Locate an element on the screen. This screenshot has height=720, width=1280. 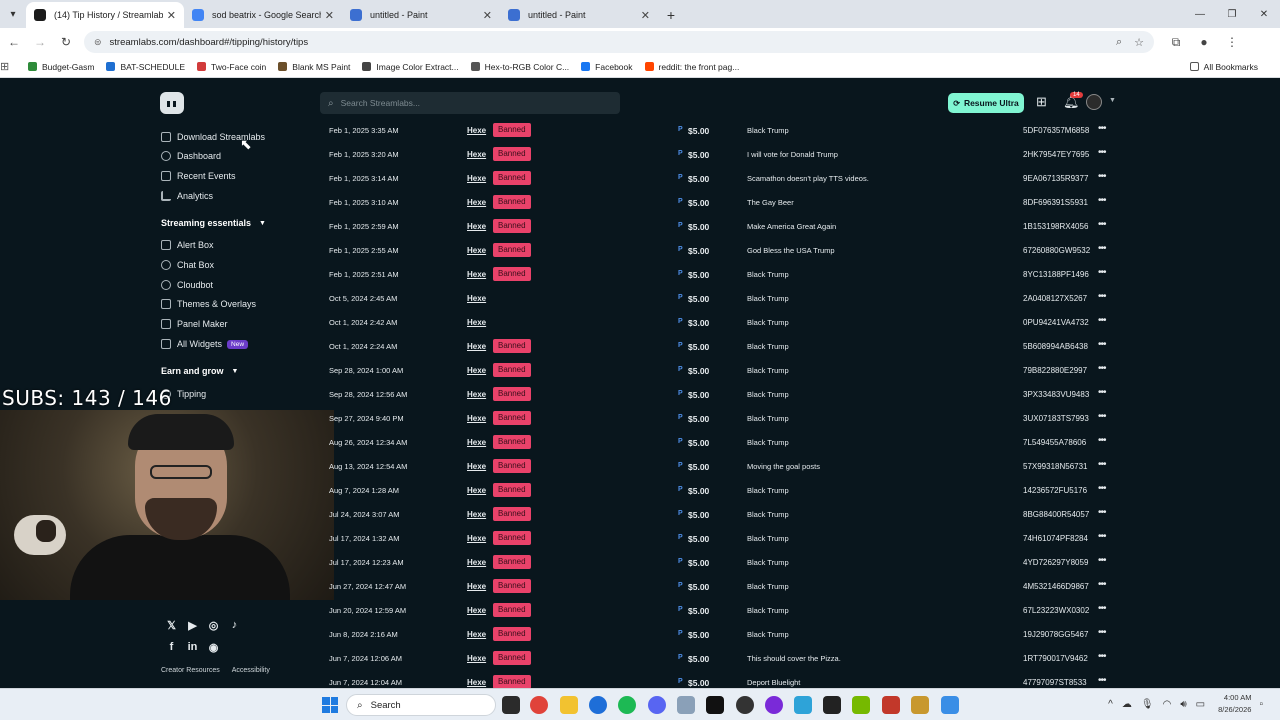
taskbar-search: ⌕ Search is located at coordinates (421, 705).